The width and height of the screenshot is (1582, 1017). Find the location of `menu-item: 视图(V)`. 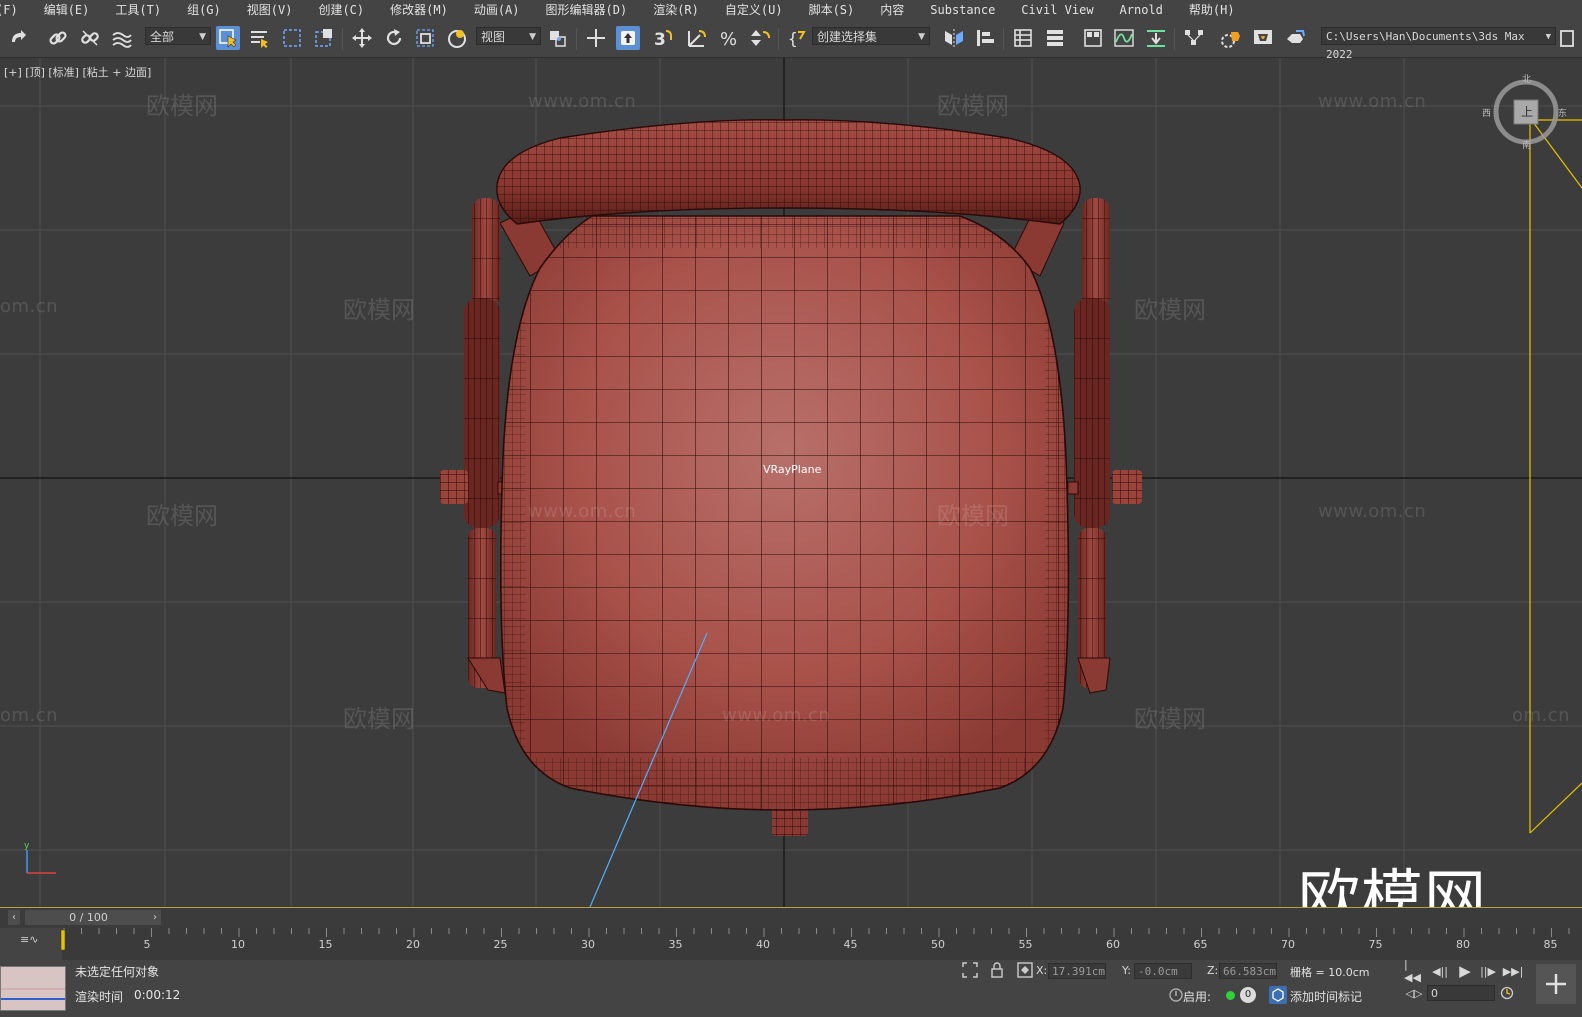

menu-item: 视图(V) is located at coordinates (270, 10).